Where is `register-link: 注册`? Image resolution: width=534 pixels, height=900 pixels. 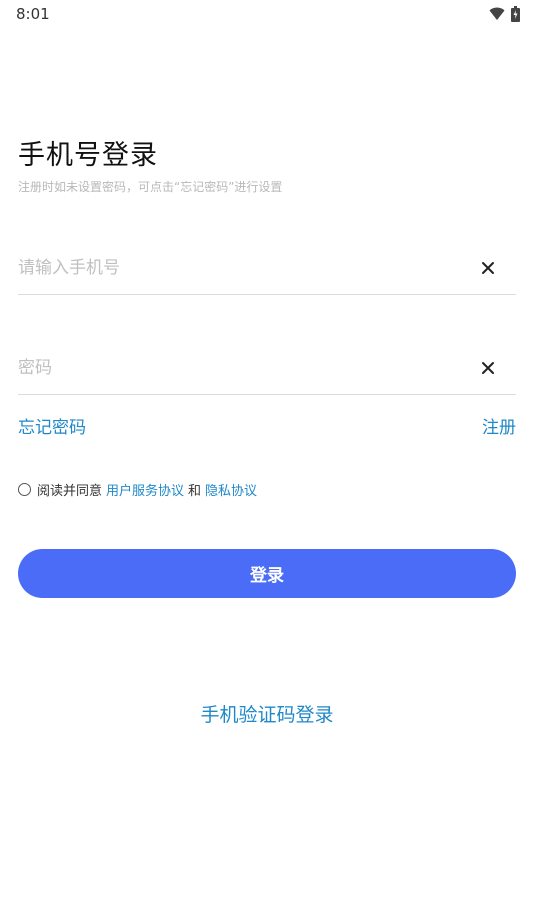
register-link: 注册 is located at coordinates (499, 425).